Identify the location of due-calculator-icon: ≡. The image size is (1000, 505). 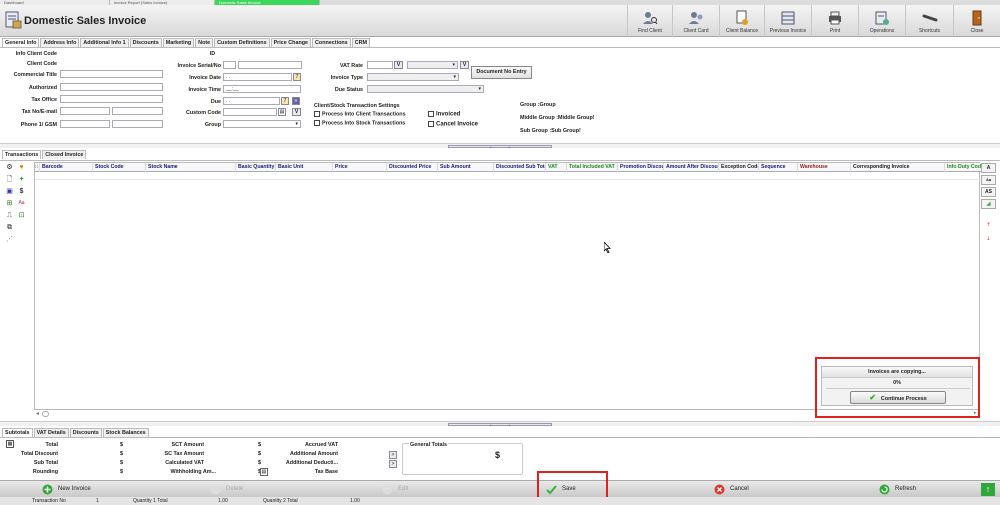
(296, 101).